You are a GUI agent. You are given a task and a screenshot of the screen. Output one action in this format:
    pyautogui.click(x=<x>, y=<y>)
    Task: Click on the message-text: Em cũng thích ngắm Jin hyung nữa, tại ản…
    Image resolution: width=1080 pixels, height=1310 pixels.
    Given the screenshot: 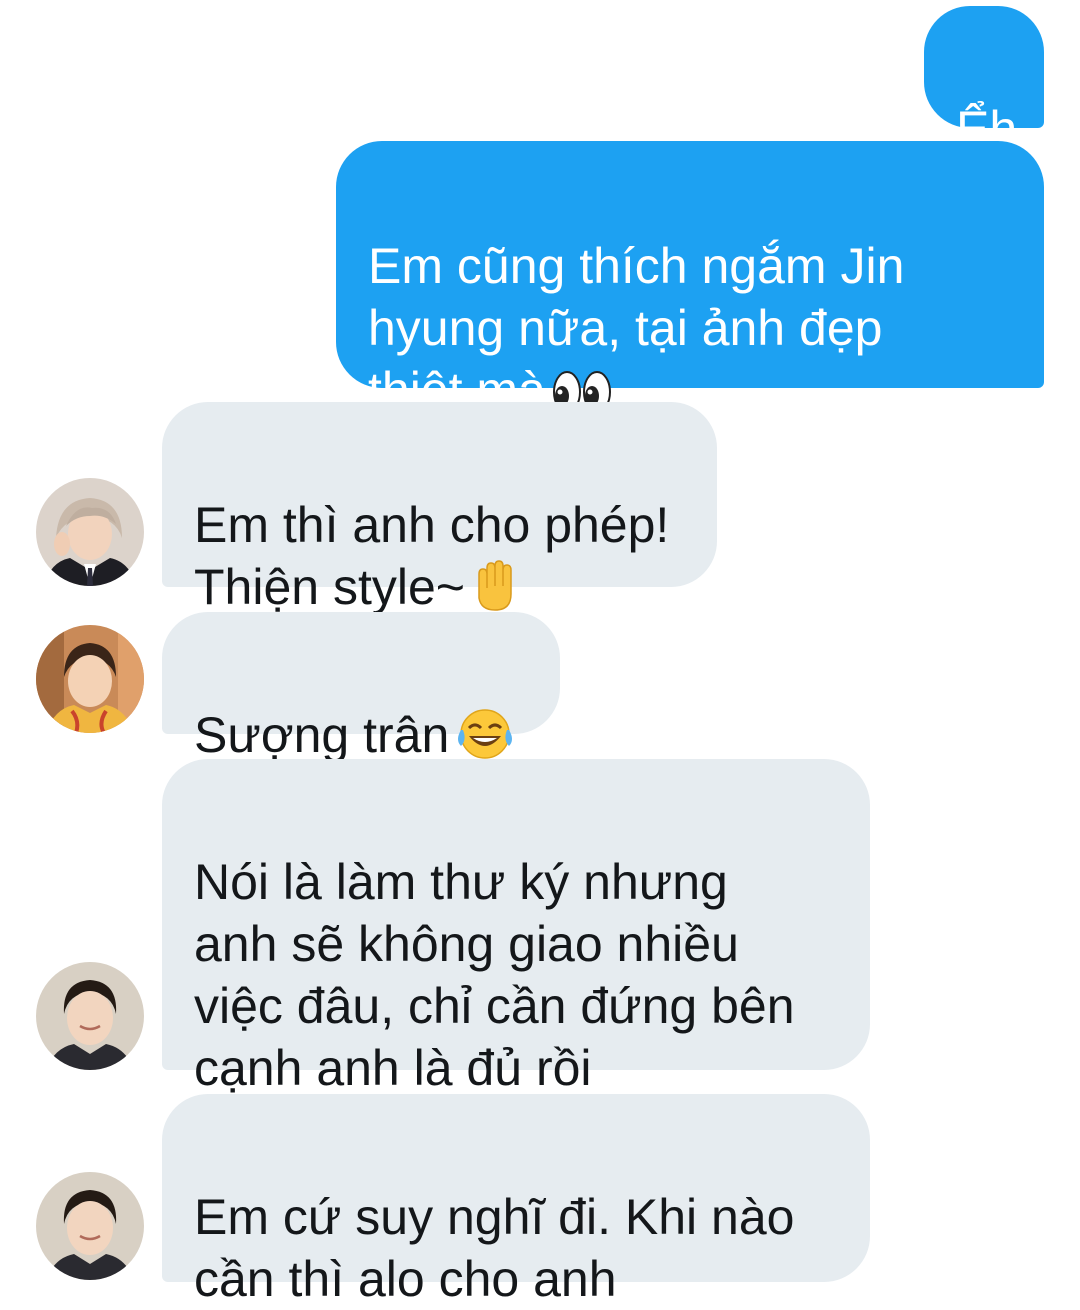 What is the action you would take?
    pyautogui.click(x=636, y=328)
    